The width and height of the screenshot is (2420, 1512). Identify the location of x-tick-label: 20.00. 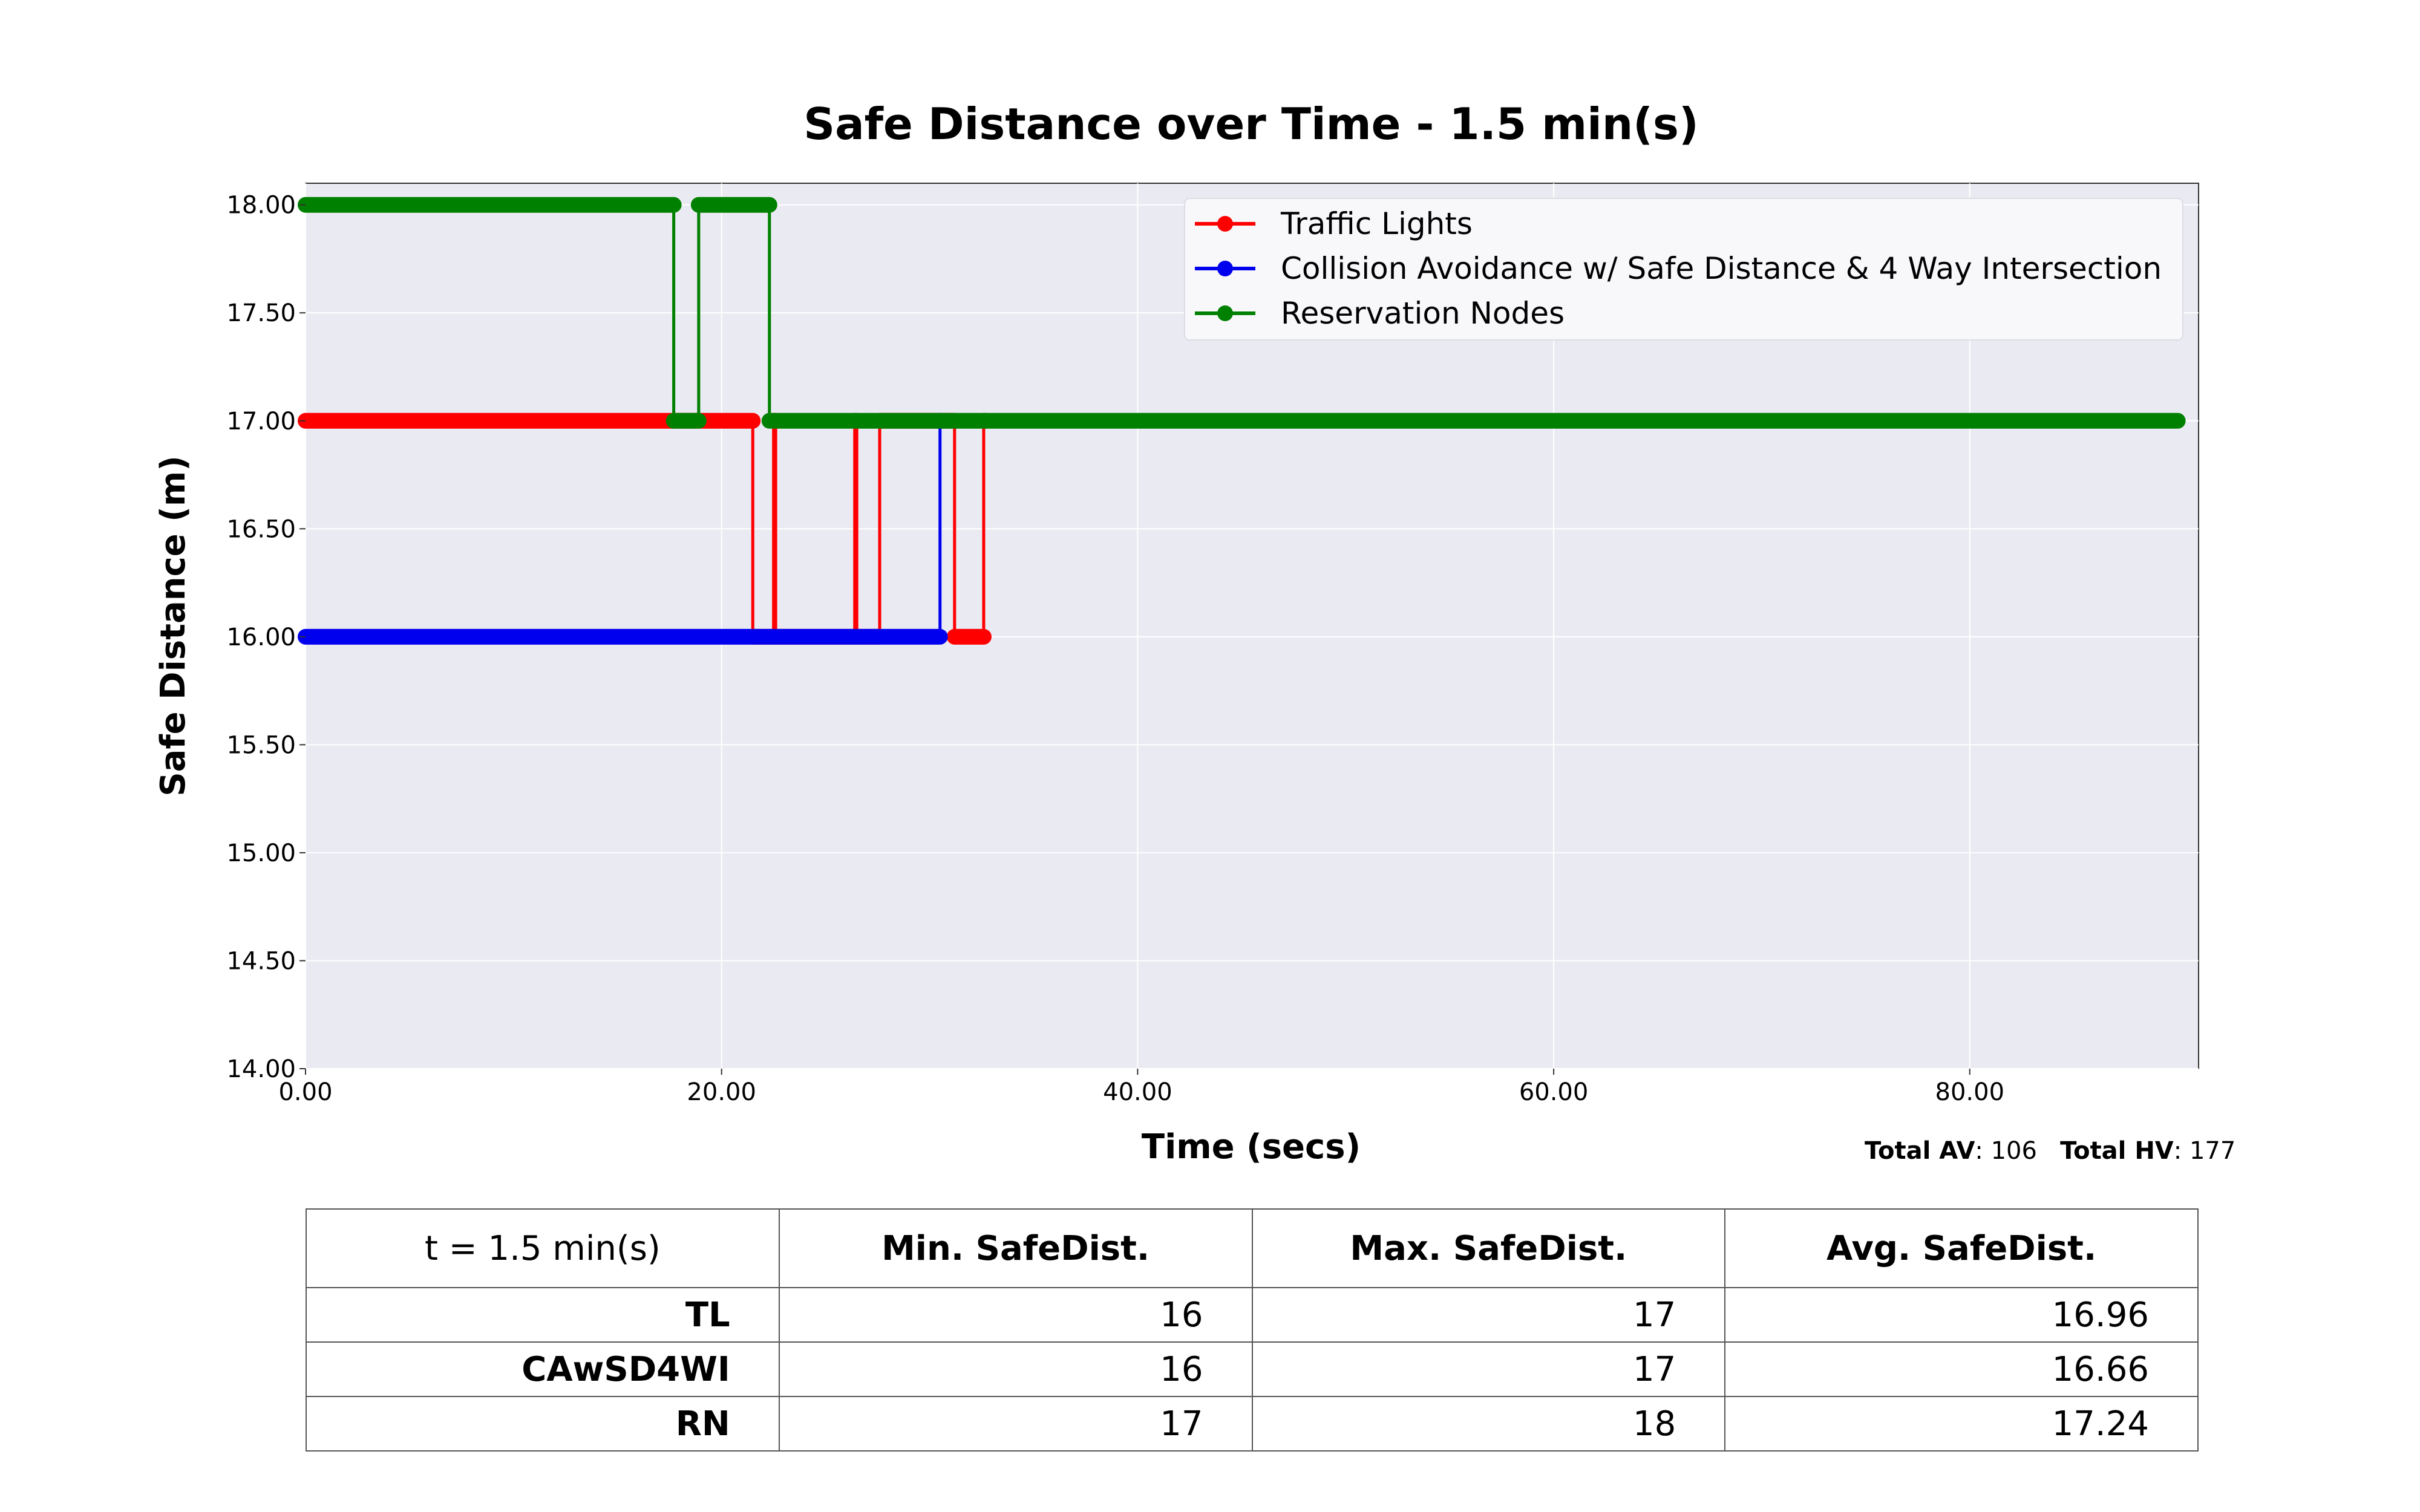
(721, 1092).